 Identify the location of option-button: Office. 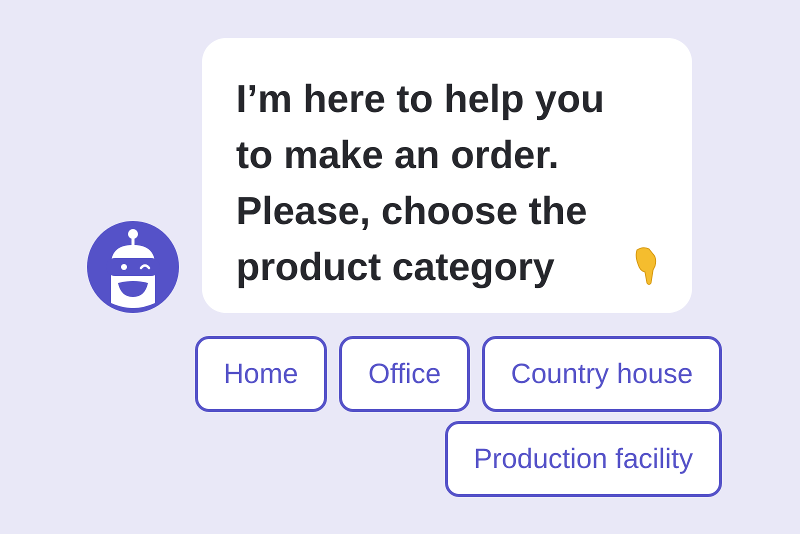
(404, 374).